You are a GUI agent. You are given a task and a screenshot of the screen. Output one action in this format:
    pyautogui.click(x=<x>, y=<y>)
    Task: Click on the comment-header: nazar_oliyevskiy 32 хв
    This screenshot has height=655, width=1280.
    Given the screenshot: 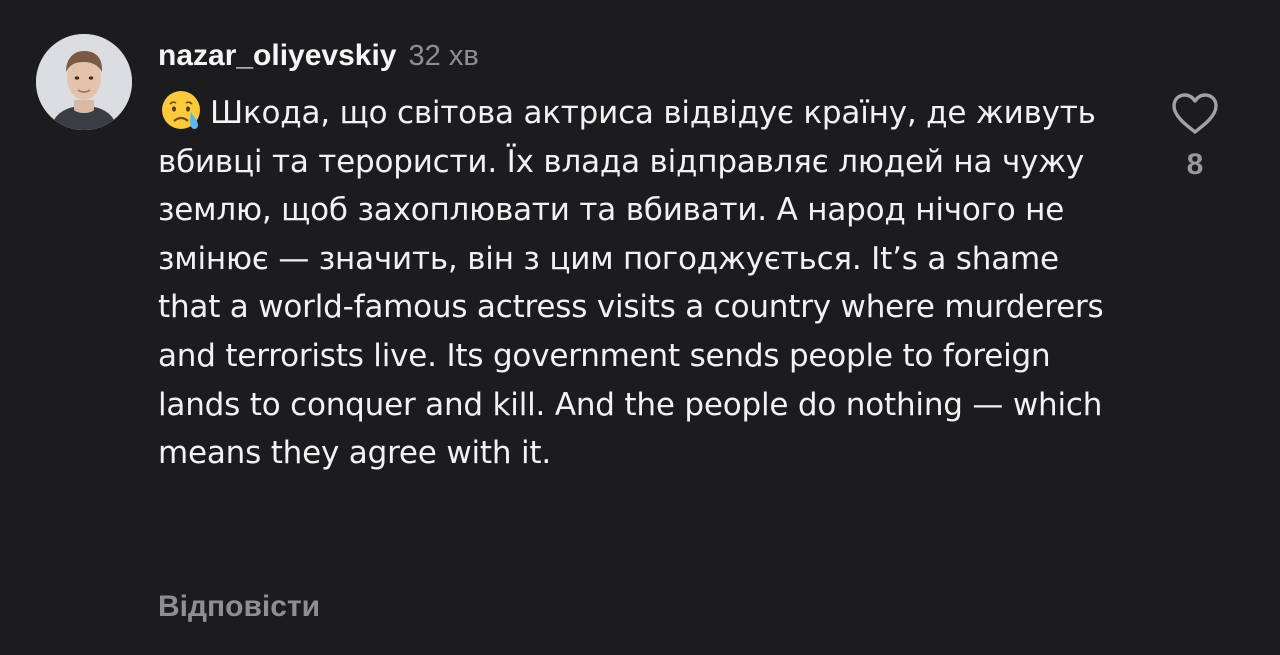 What is the action you would take?
    pyautogui.click(x=318, y=56)
    